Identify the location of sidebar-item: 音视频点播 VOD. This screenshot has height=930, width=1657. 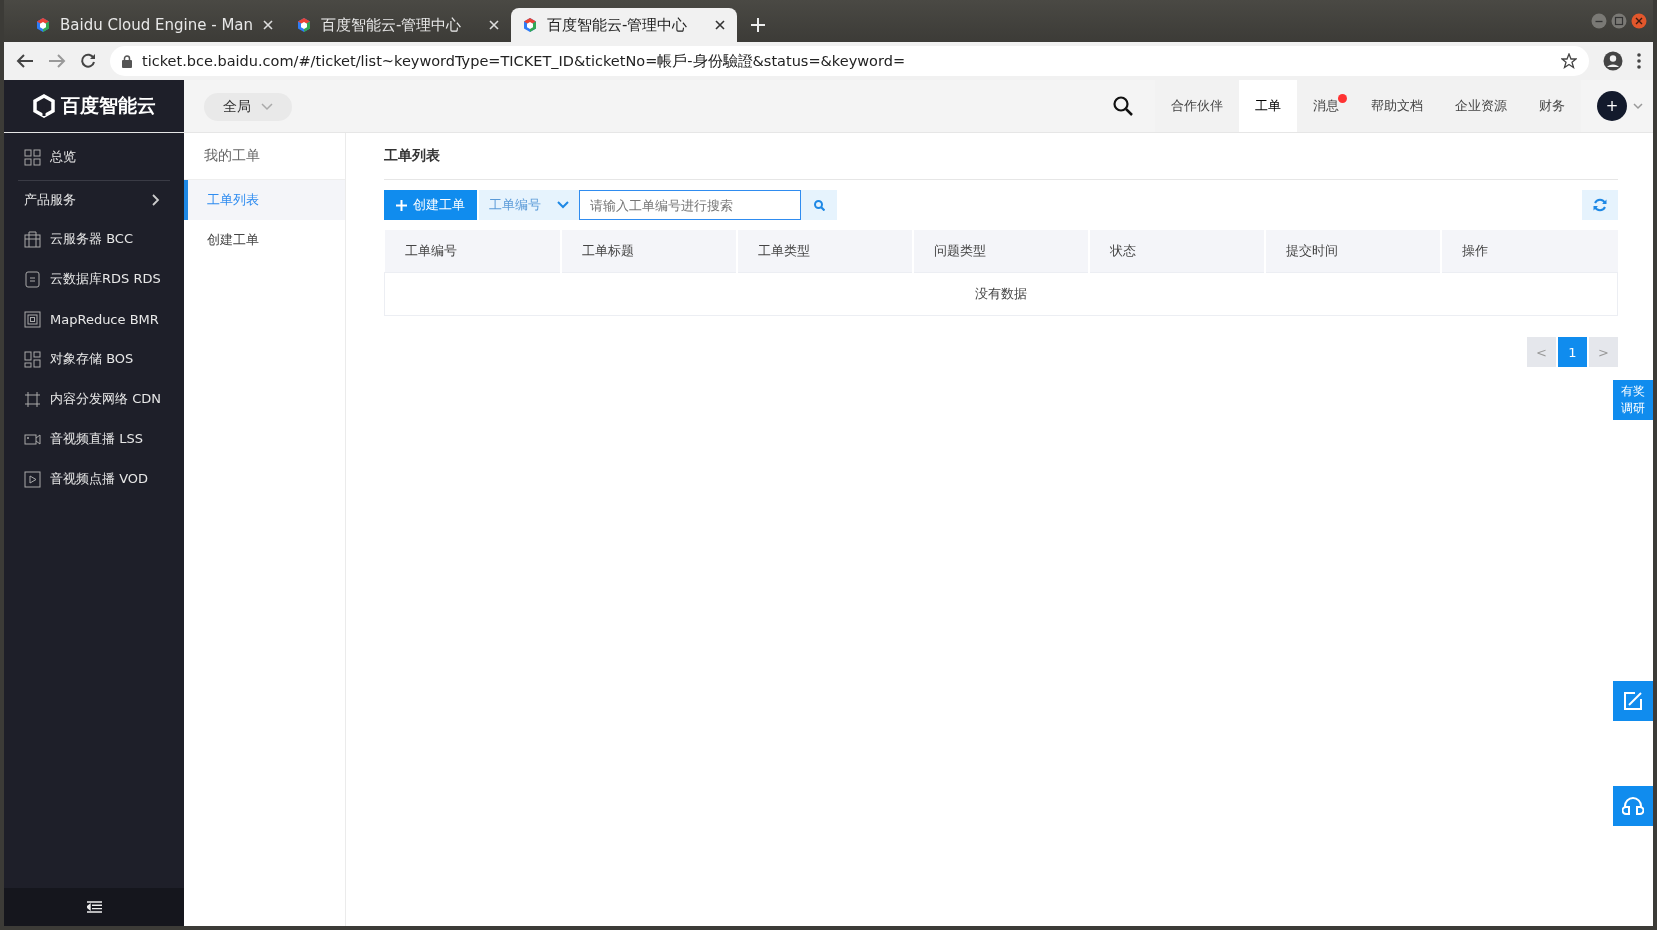
(94, 479).